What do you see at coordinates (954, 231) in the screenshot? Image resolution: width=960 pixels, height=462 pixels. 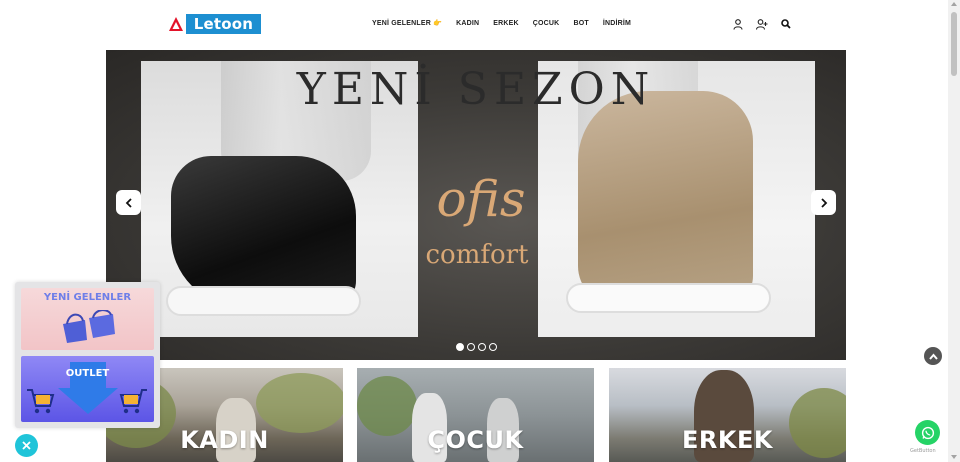 I see `page-scrollbar` at bounding box center [954, 231].